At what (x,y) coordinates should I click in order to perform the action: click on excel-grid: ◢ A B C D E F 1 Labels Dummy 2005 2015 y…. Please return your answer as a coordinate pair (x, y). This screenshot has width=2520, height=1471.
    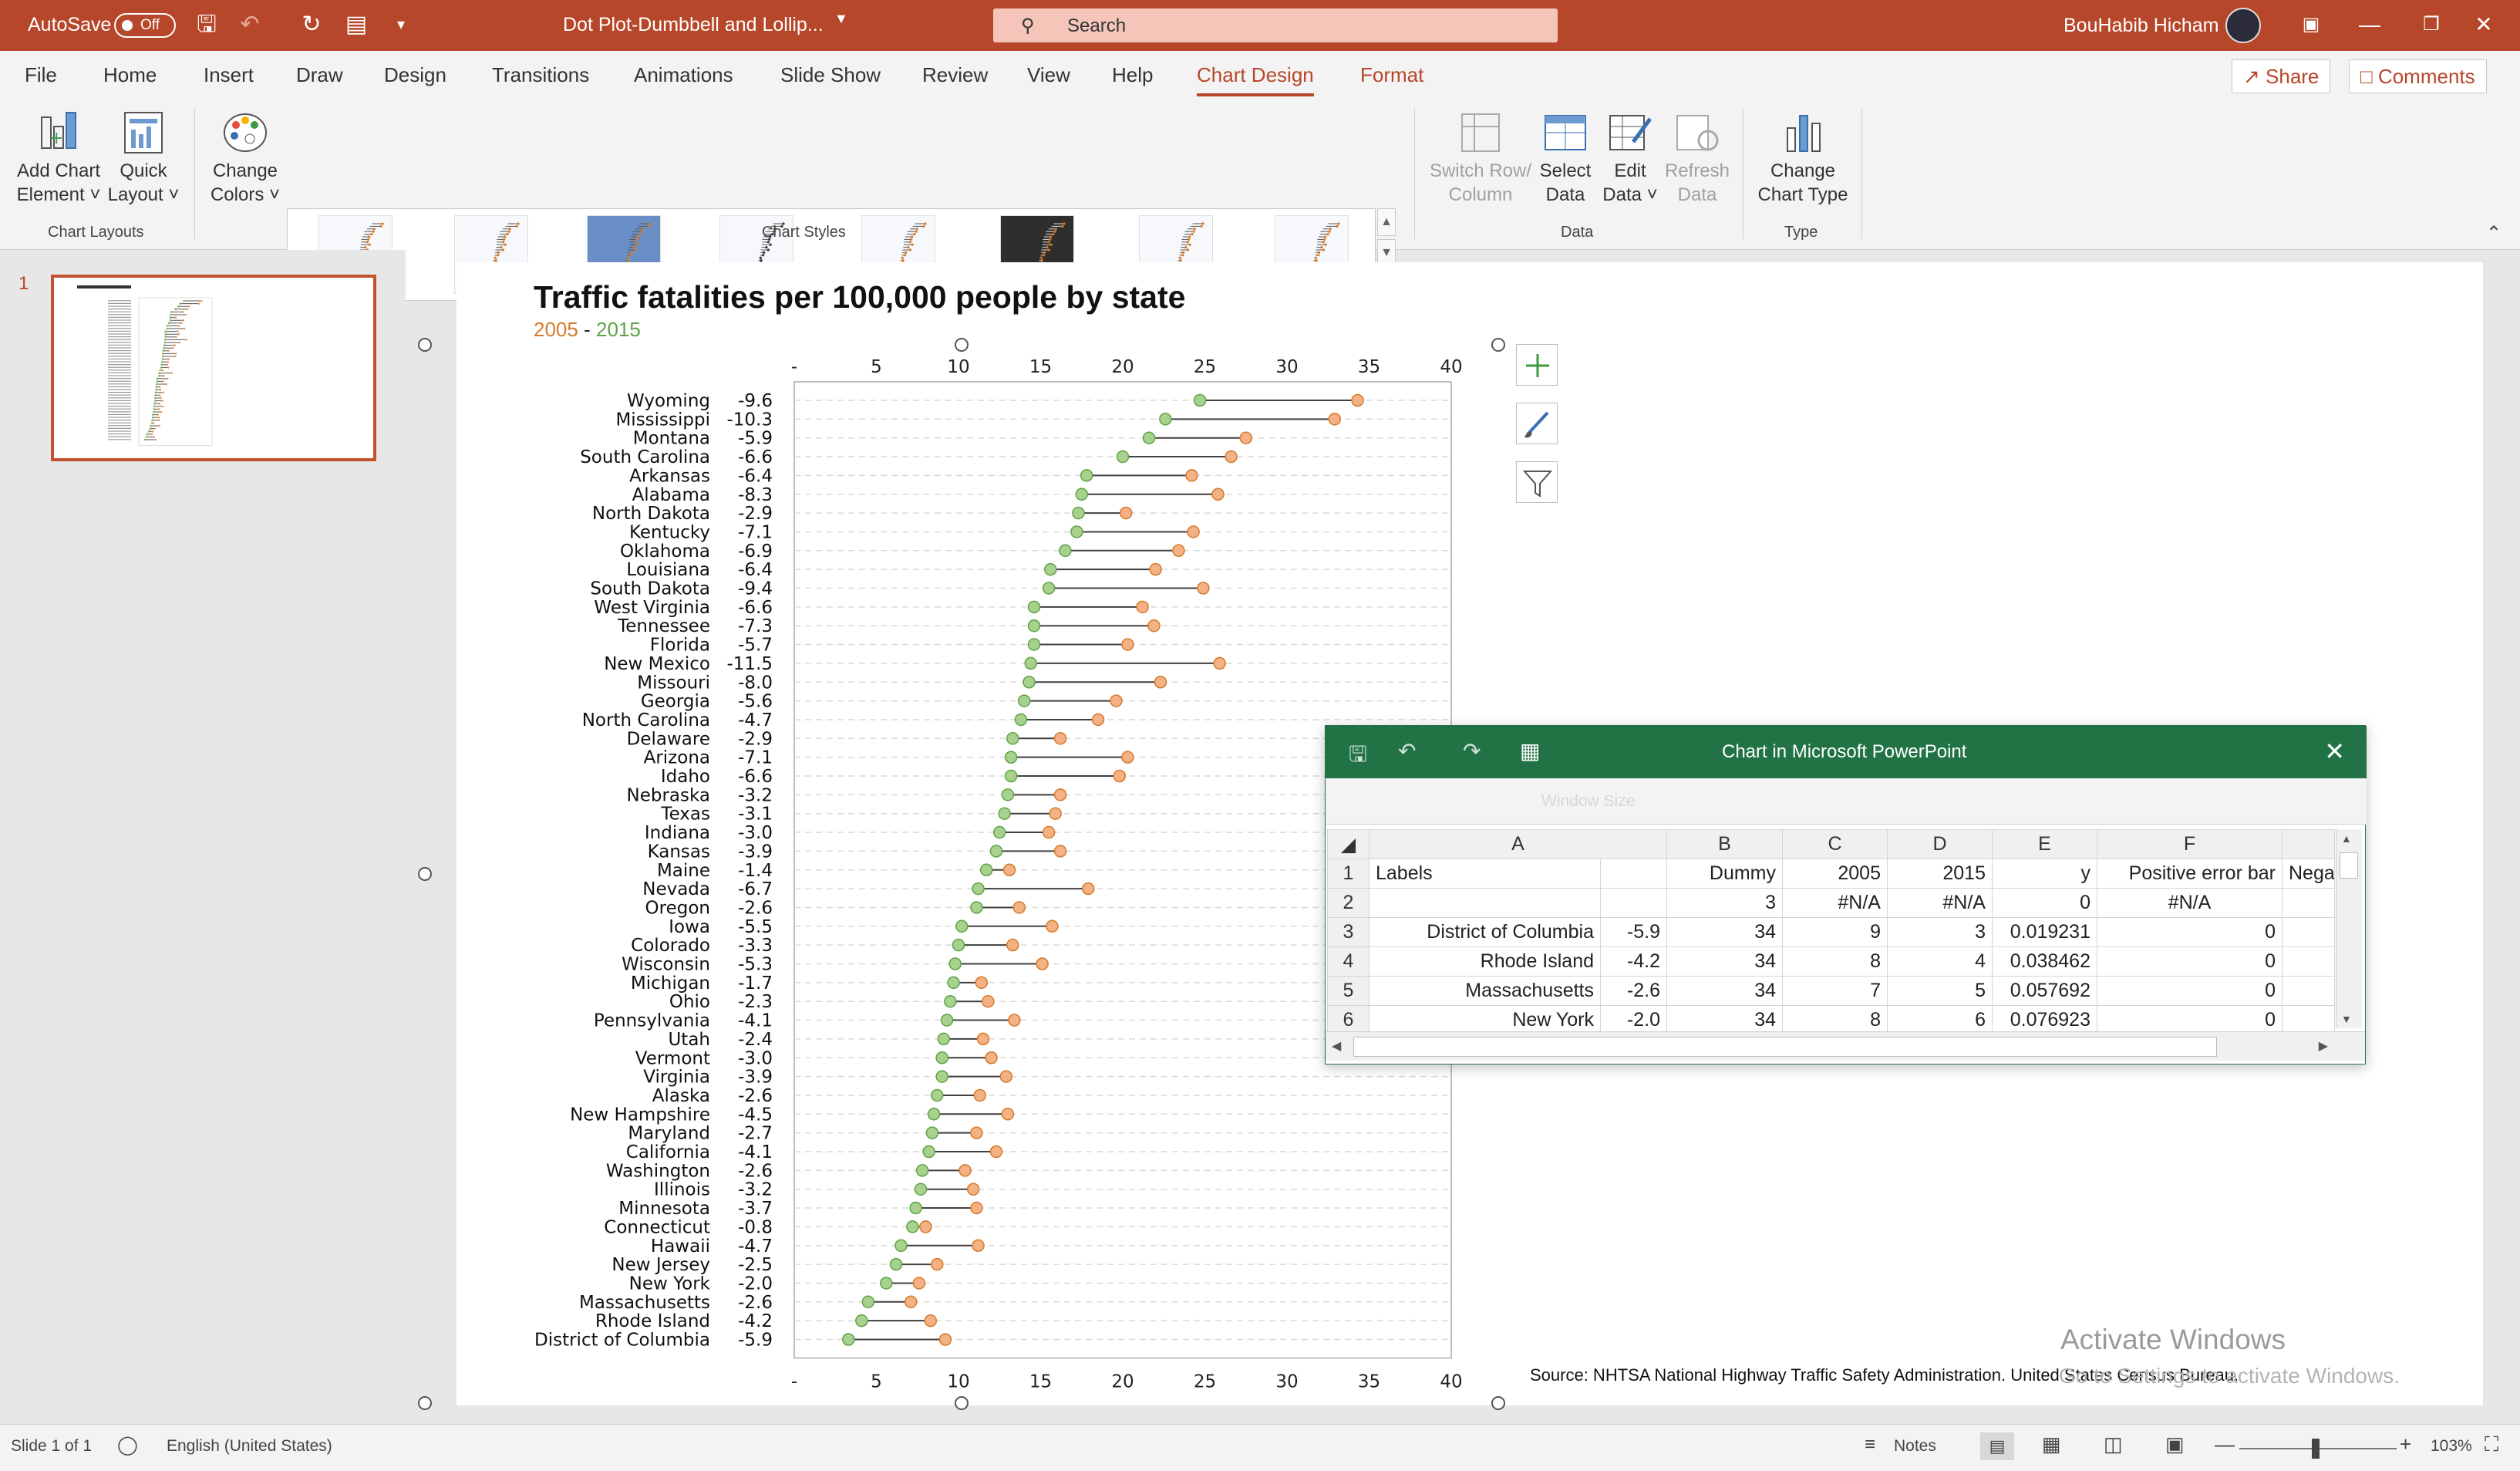
    Looking at the image, I should click on (1831, 932).